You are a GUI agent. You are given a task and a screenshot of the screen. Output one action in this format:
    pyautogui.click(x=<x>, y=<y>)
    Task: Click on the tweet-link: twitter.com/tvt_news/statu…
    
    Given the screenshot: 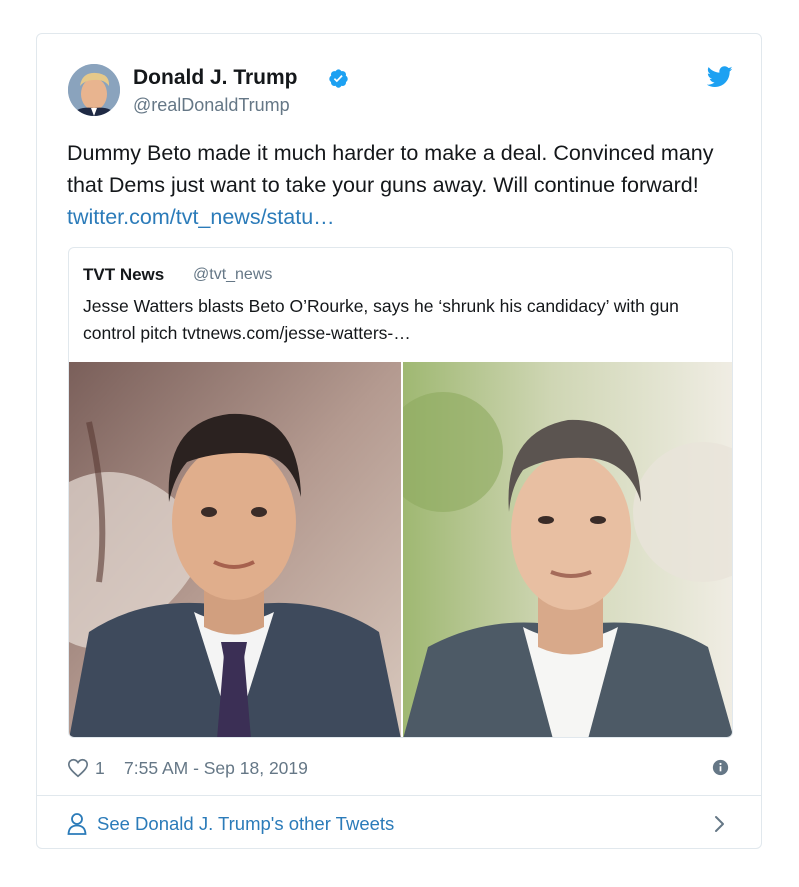 What is the action you would take?
    pyautogui.click(x=201, y=217)
    